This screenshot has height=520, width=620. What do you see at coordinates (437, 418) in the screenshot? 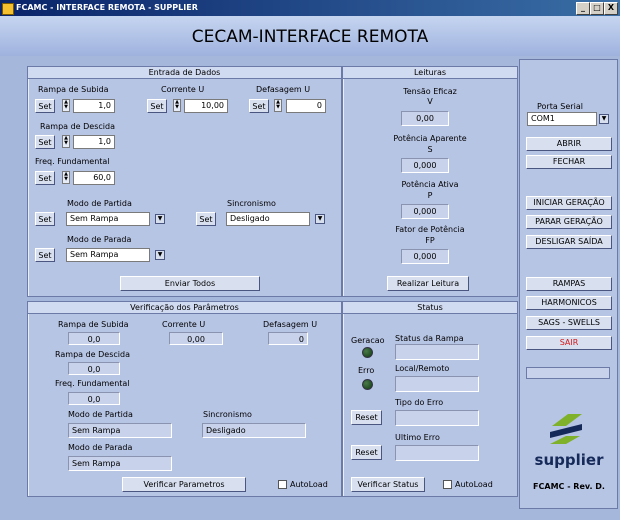
I see `tipo-erro-value` at bounding box center [437, 418].